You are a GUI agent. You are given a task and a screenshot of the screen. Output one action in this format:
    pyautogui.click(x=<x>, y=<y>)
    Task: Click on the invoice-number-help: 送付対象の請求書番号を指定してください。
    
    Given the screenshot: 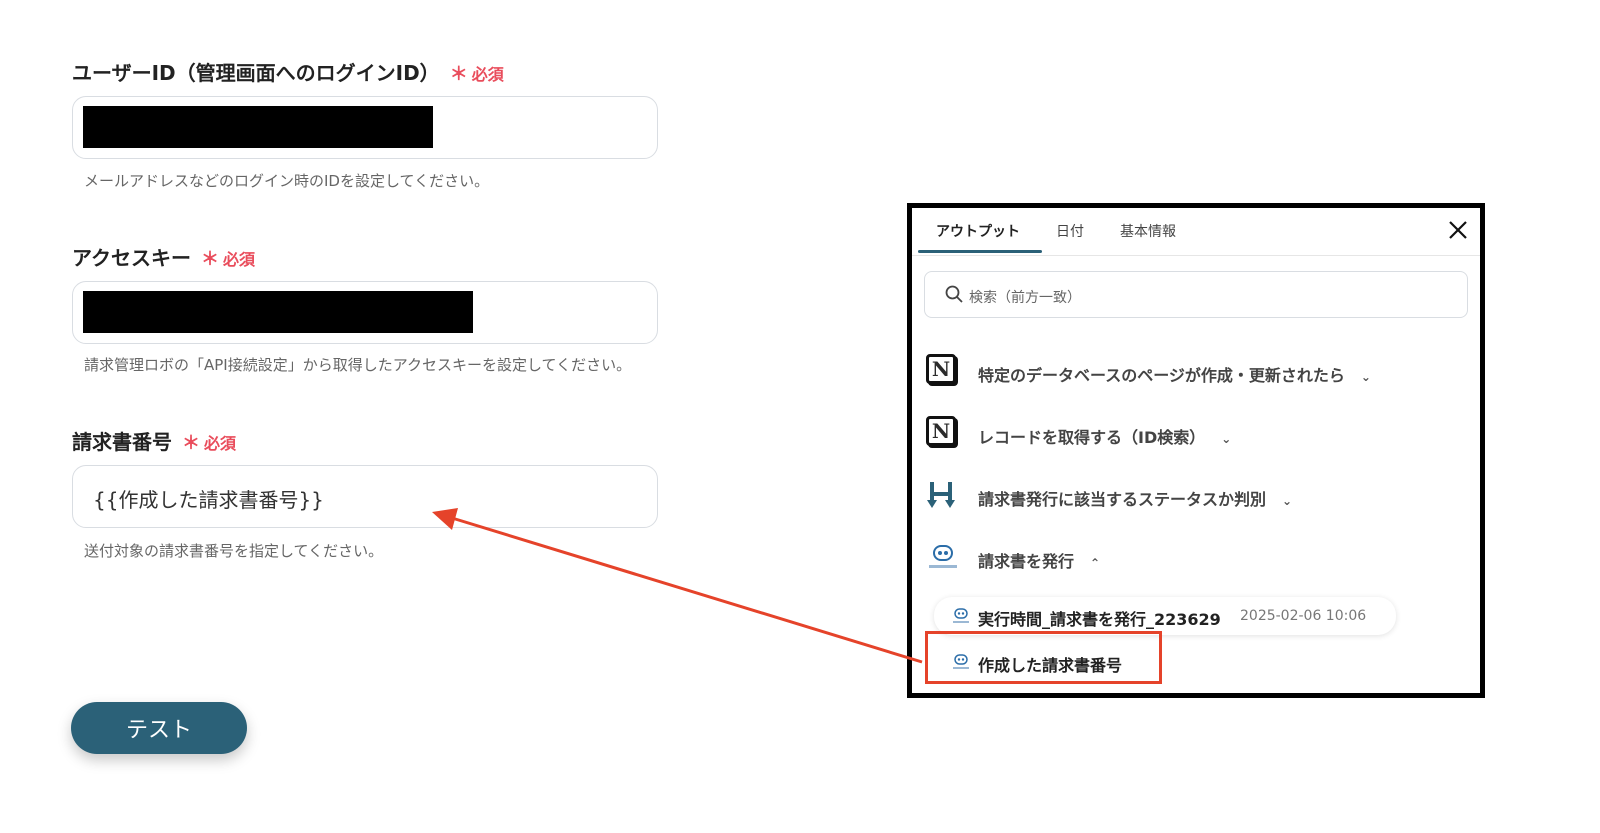 What is the action you would take?
    pyautogui.click(x=234, y=551)
    